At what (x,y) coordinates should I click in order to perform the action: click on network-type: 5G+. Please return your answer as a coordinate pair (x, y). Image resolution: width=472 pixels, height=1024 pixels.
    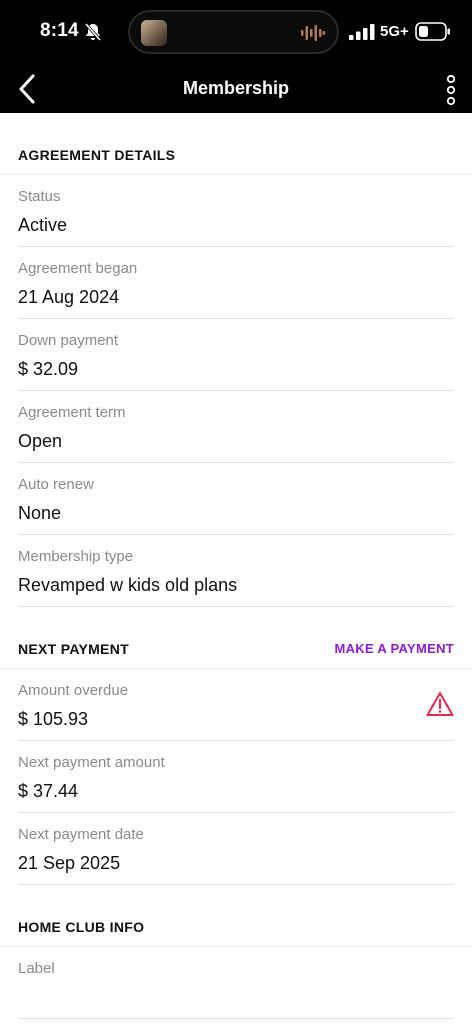
    Looking at the image, I should click on (394, 31).